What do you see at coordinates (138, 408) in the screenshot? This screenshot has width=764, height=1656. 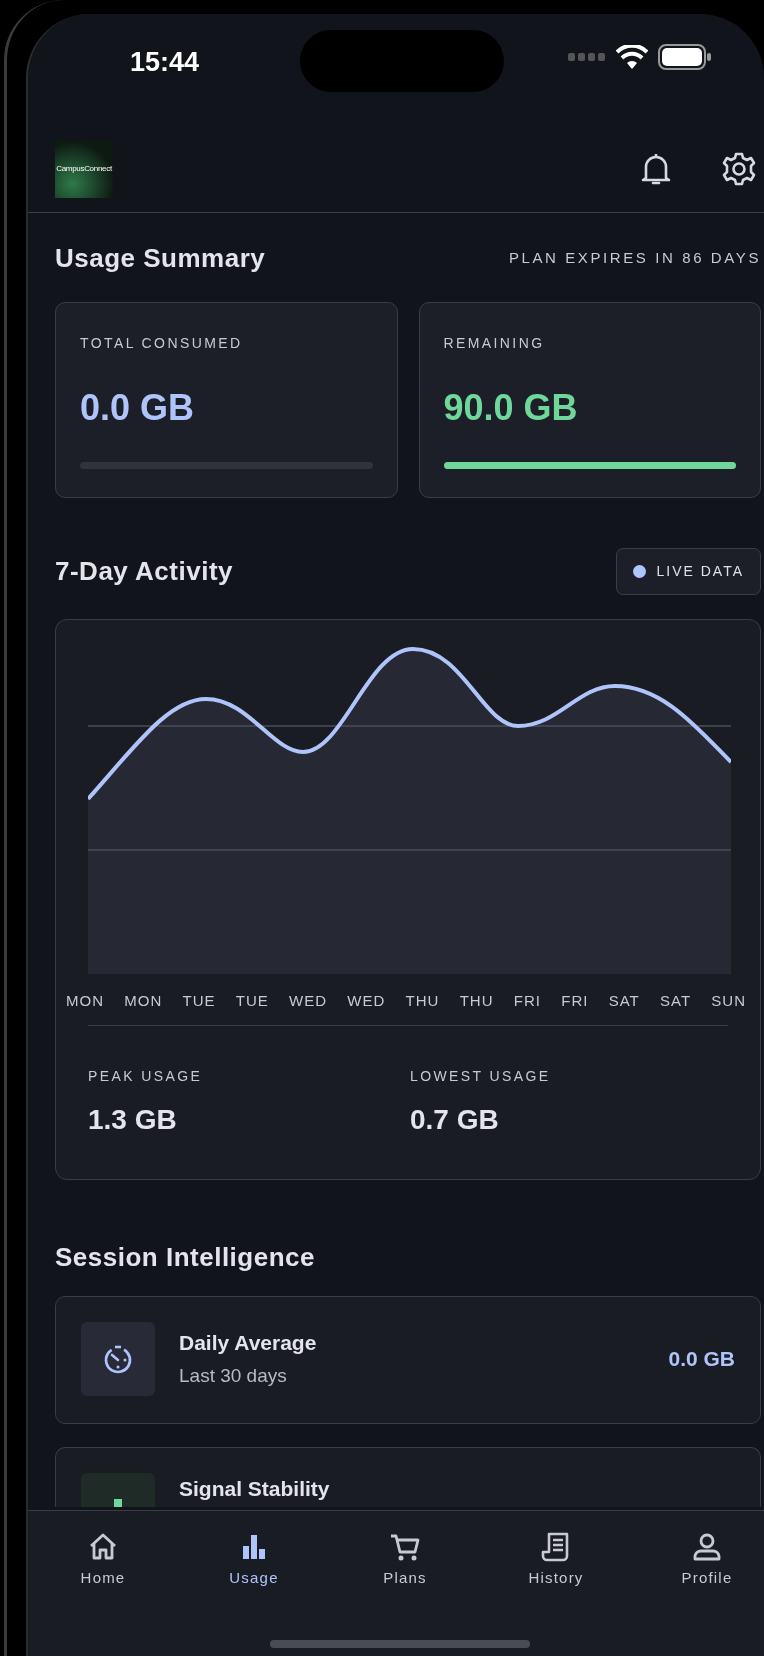 I see `stat-value: 0.0 GB` at bounding box center [138, 408].